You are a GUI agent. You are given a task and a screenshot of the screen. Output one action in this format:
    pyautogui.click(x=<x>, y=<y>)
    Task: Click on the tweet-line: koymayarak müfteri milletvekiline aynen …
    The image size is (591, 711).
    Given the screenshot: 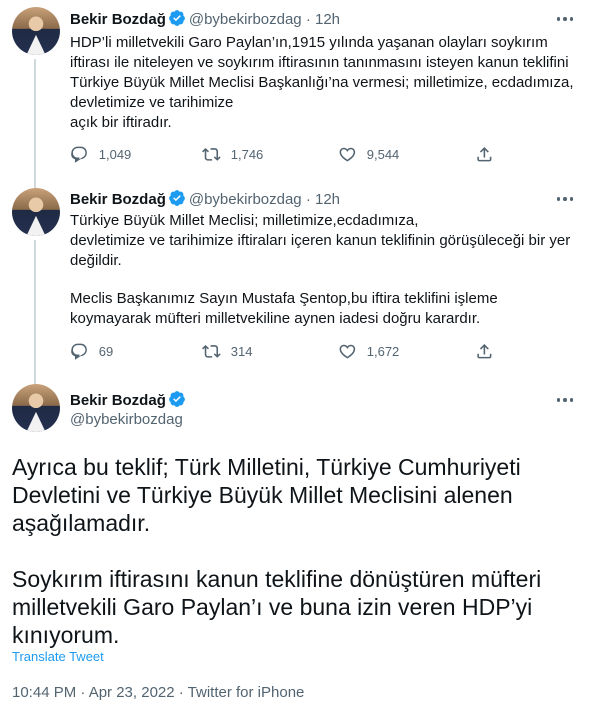 What is the action you would take?
    pyautogui.click(x=275, y=318)
    